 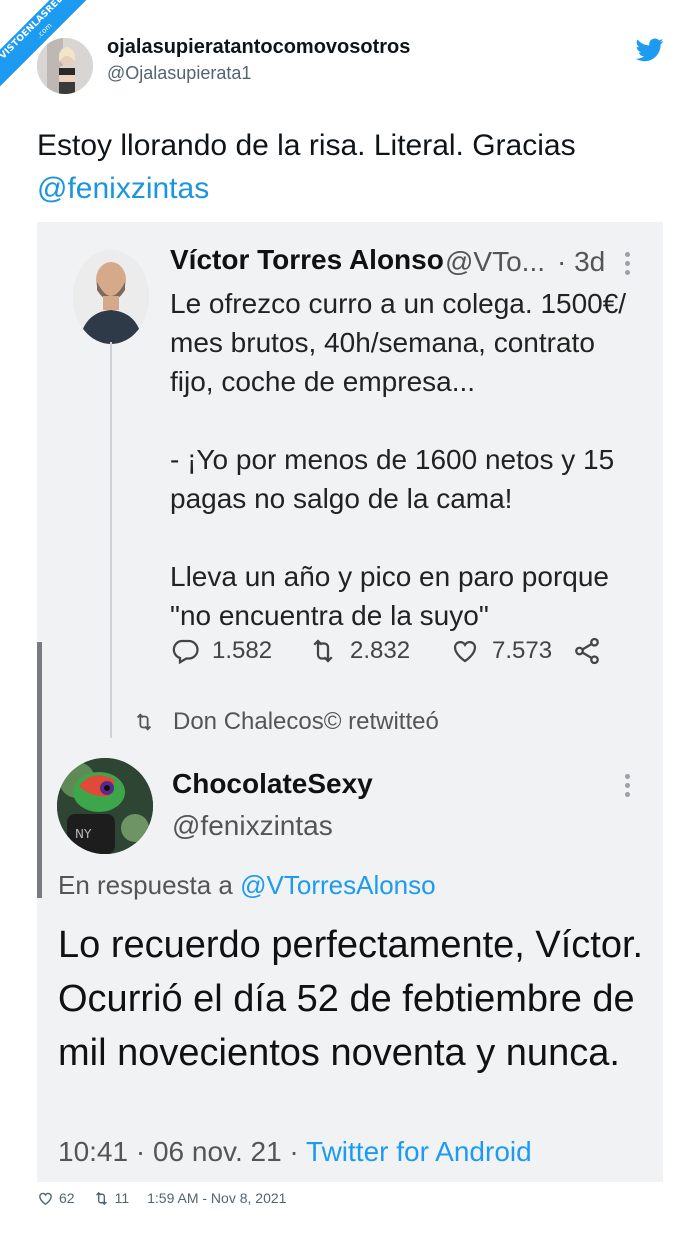 I want to click on reply-count: 1.582, so click(x=242, y=650).